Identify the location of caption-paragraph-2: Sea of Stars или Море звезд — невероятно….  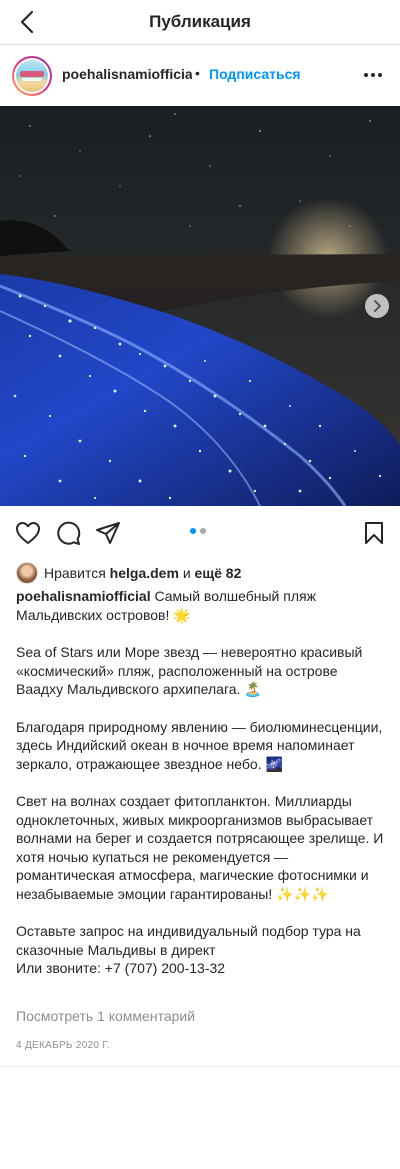
(189, 670).